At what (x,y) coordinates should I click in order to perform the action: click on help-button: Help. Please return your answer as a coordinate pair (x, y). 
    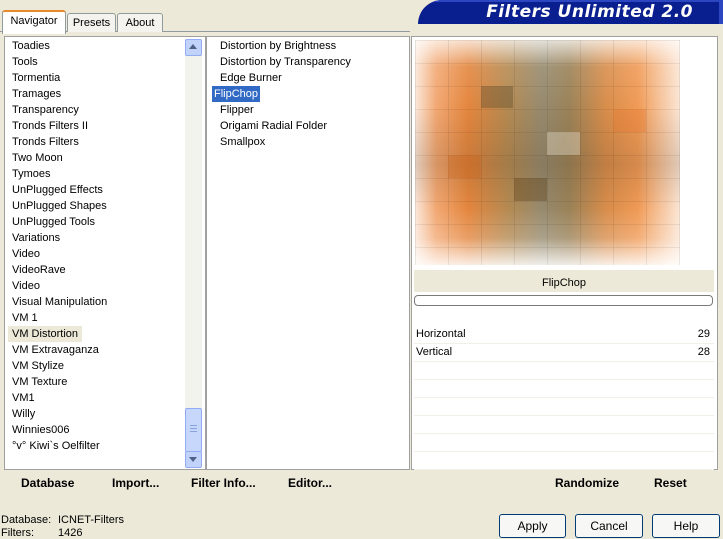
    Looking at the image, I should click on (686, 526).